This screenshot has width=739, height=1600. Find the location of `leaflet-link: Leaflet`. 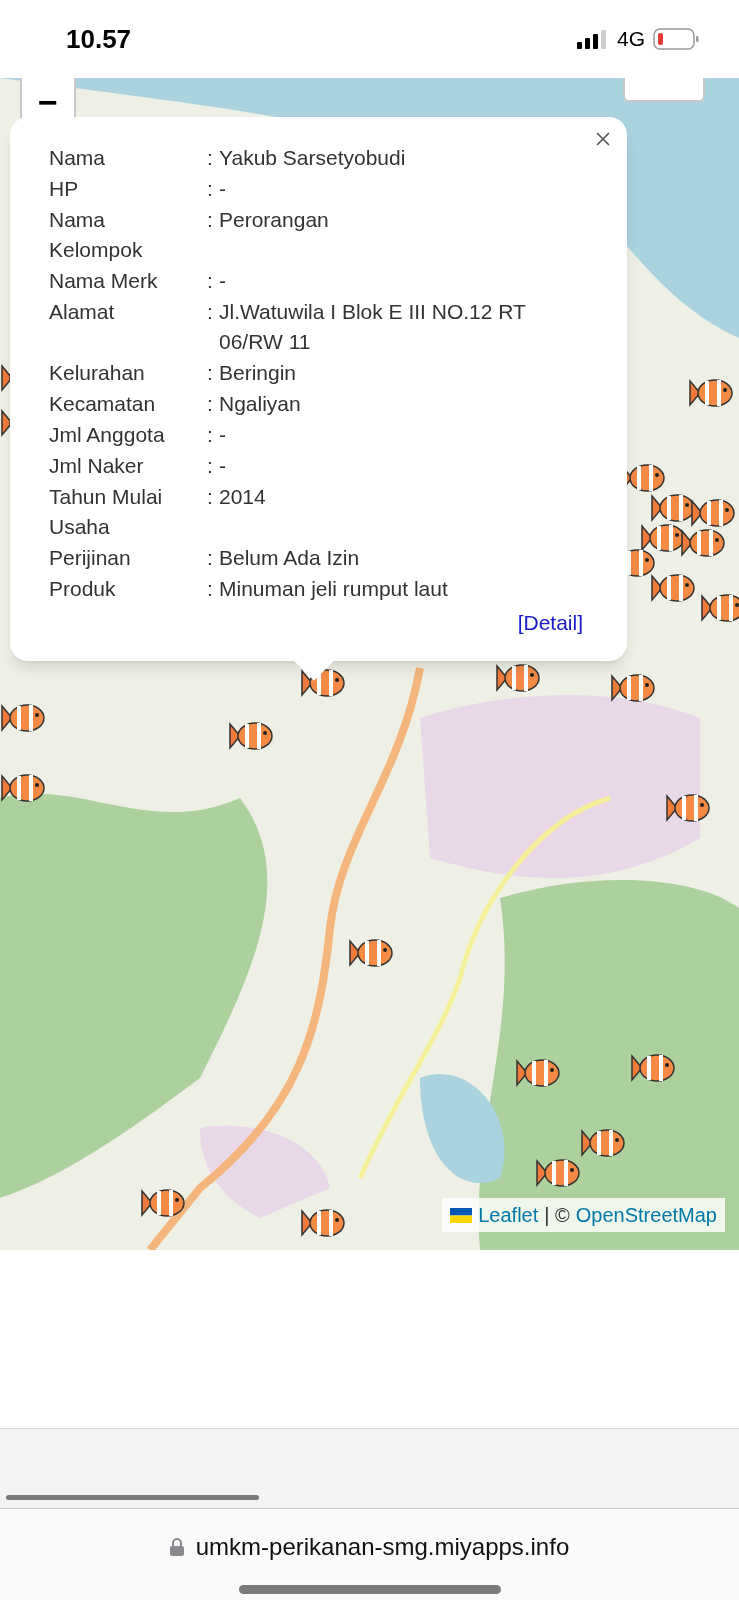

leaflet-link: Leaflet is located at coordinates (508, 1215).